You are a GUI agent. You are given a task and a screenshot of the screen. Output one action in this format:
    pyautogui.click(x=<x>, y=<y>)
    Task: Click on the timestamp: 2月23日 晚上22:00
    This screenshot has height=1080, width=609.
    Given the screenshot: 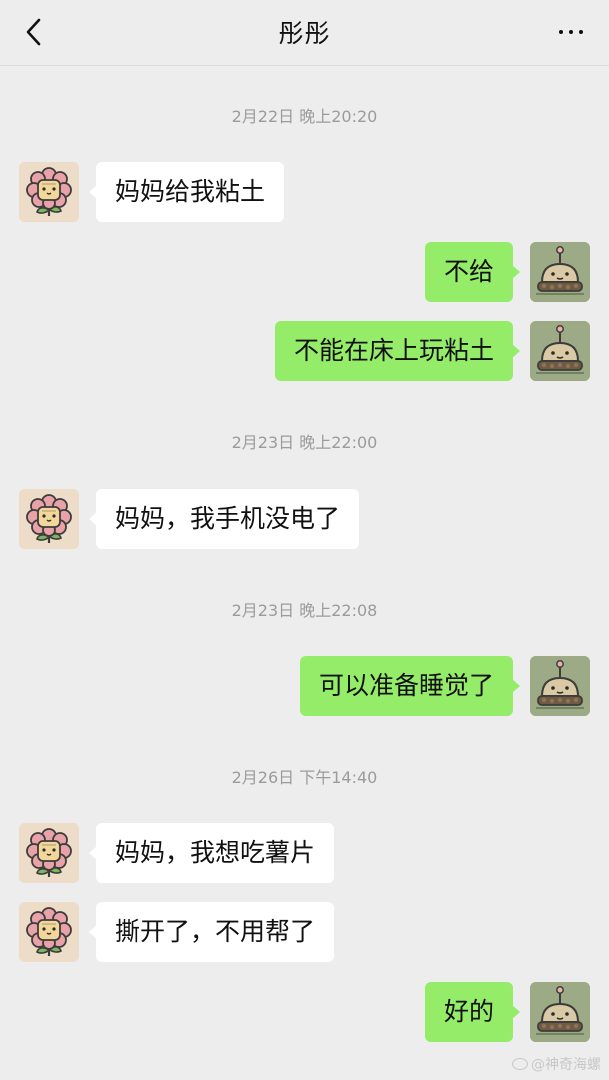 What is the action you would take?
    pyautogui.click(x=304, y=442)
    